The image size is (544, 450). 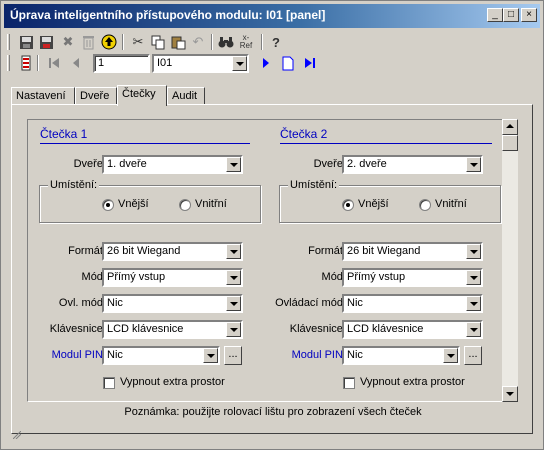 I want to click on tab-nastaveni: Nastavení, so click(x=43, y=96).